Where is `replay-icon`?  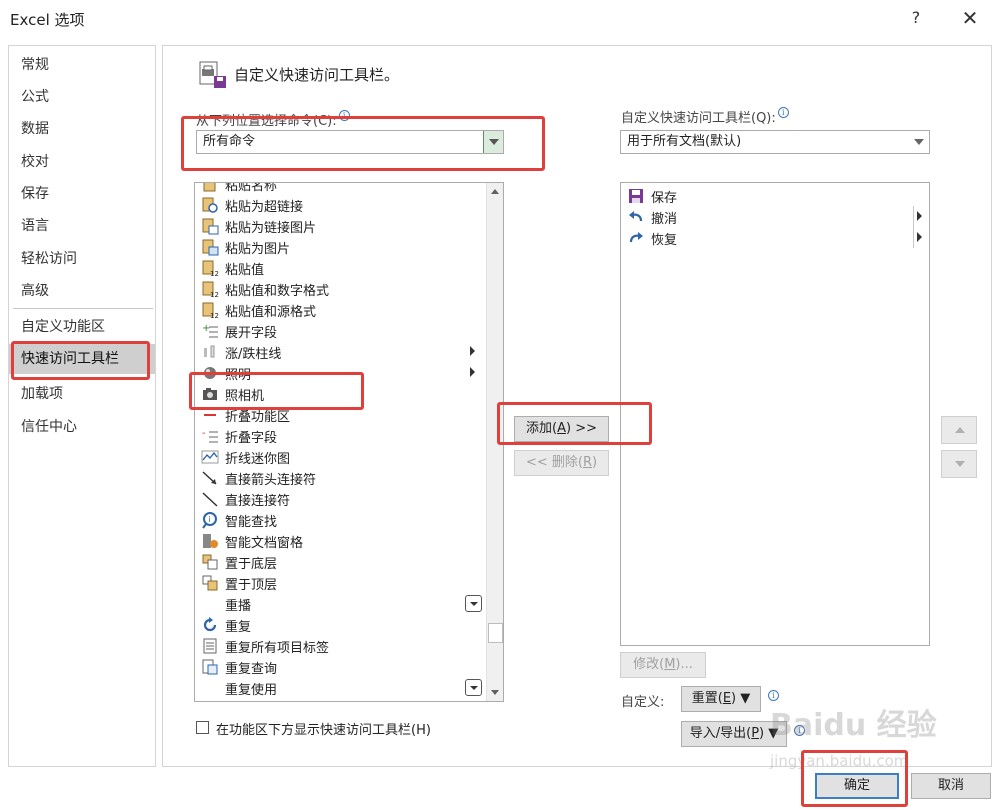
replay-icon is located at coordinates (210, 604).